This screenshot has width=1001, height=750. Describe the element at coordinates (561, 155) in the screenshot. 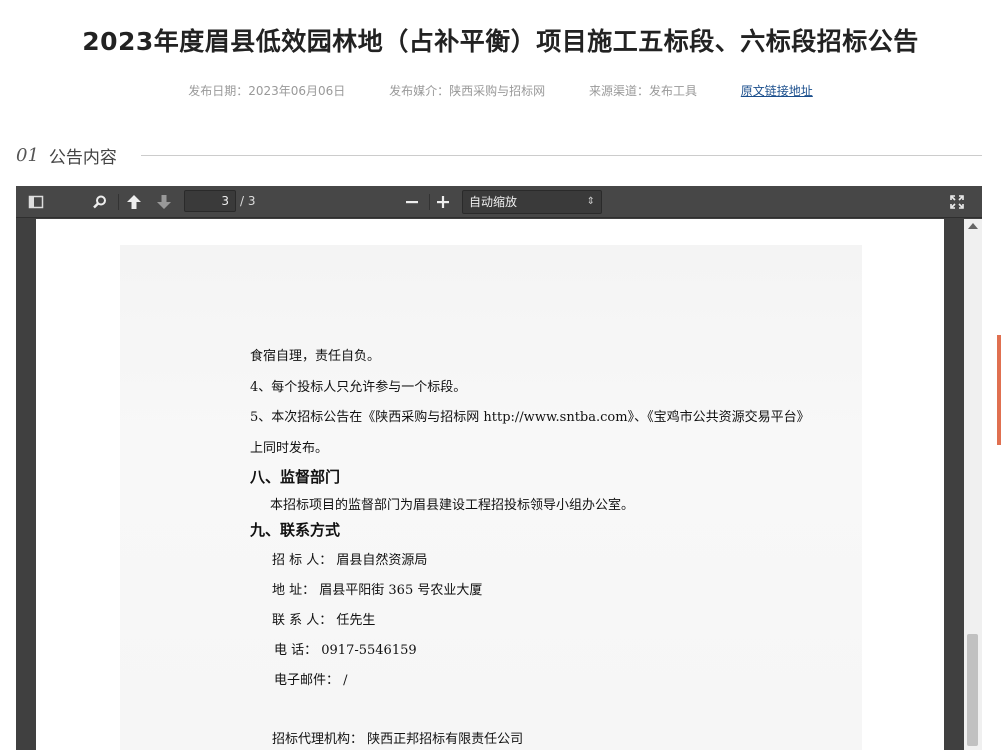

I see `section-divider` at that location.